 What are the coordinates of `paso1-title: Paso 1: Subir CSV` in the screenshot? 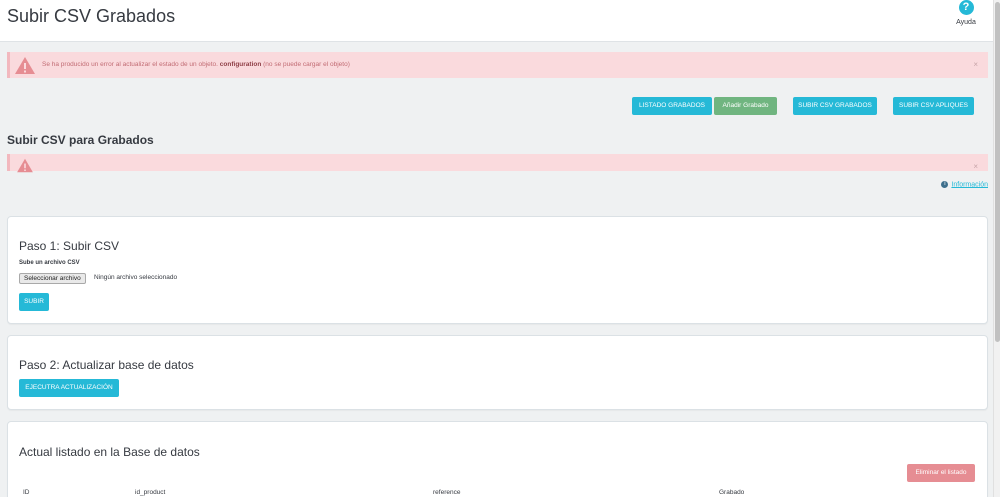 It's located at (69, 246).